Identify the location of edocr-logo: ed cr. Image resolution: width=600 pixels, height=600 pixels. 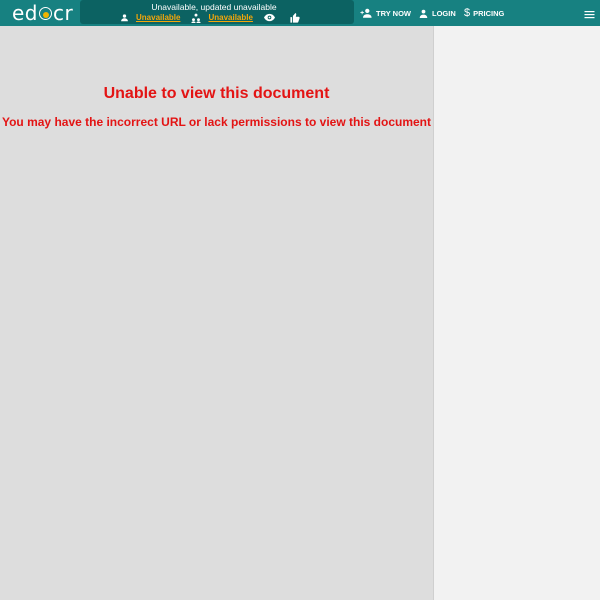
(42, 13).